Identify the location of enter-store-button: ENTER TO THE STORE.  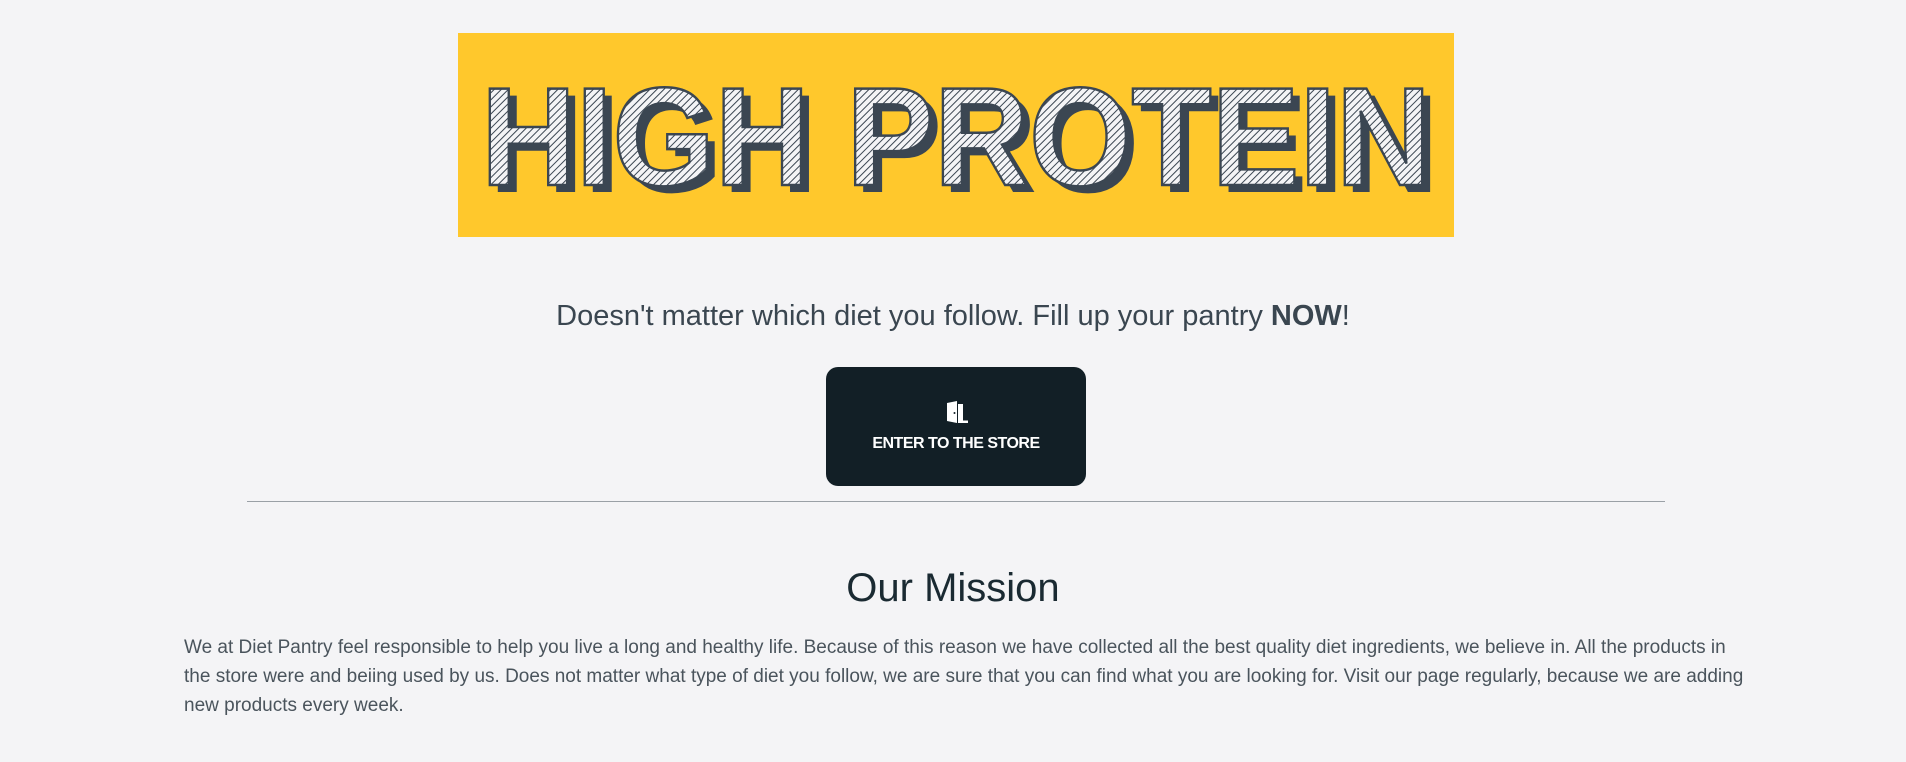
(956, 426).